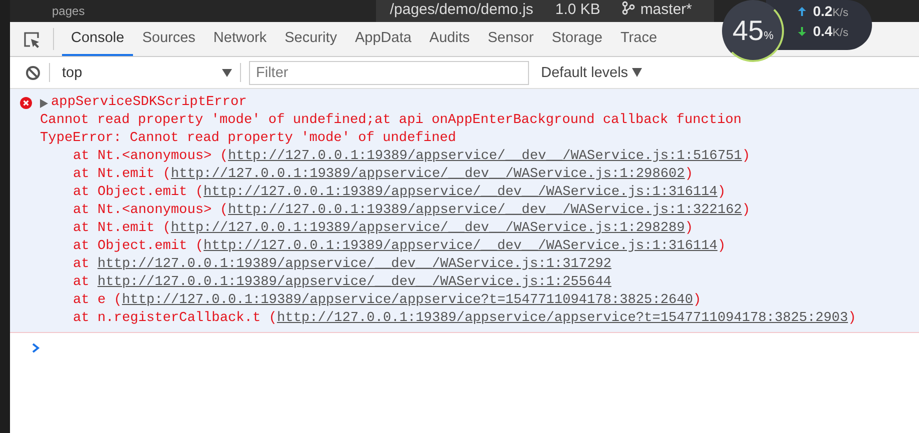 The height and width of the screenshot is (433, 919). What do you see at coordinates (802, 31) in the screenshot?
I see `download-arrow-icon` at bounding box center [802, 31].